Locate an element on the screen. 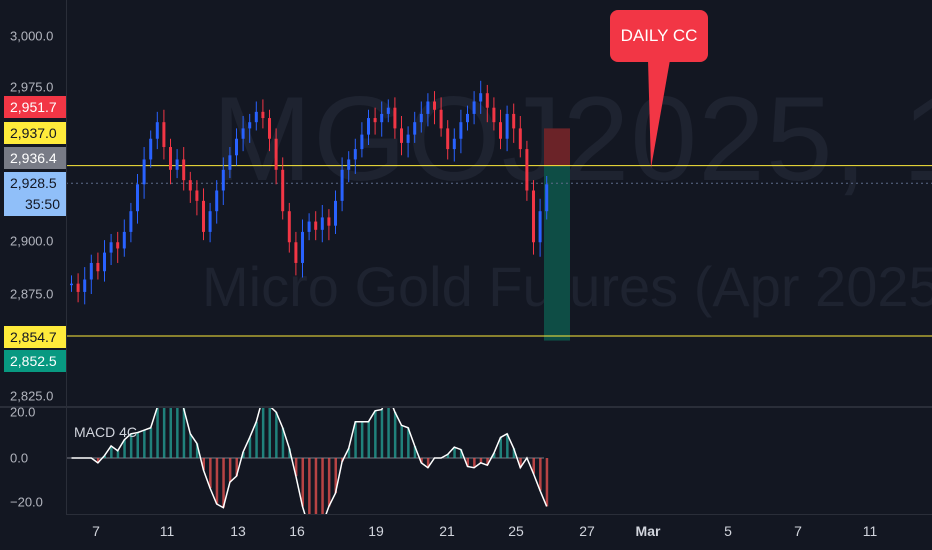 The image size is (932, 550). macd-tick: 20.0 is located at coordinates (23, 412).